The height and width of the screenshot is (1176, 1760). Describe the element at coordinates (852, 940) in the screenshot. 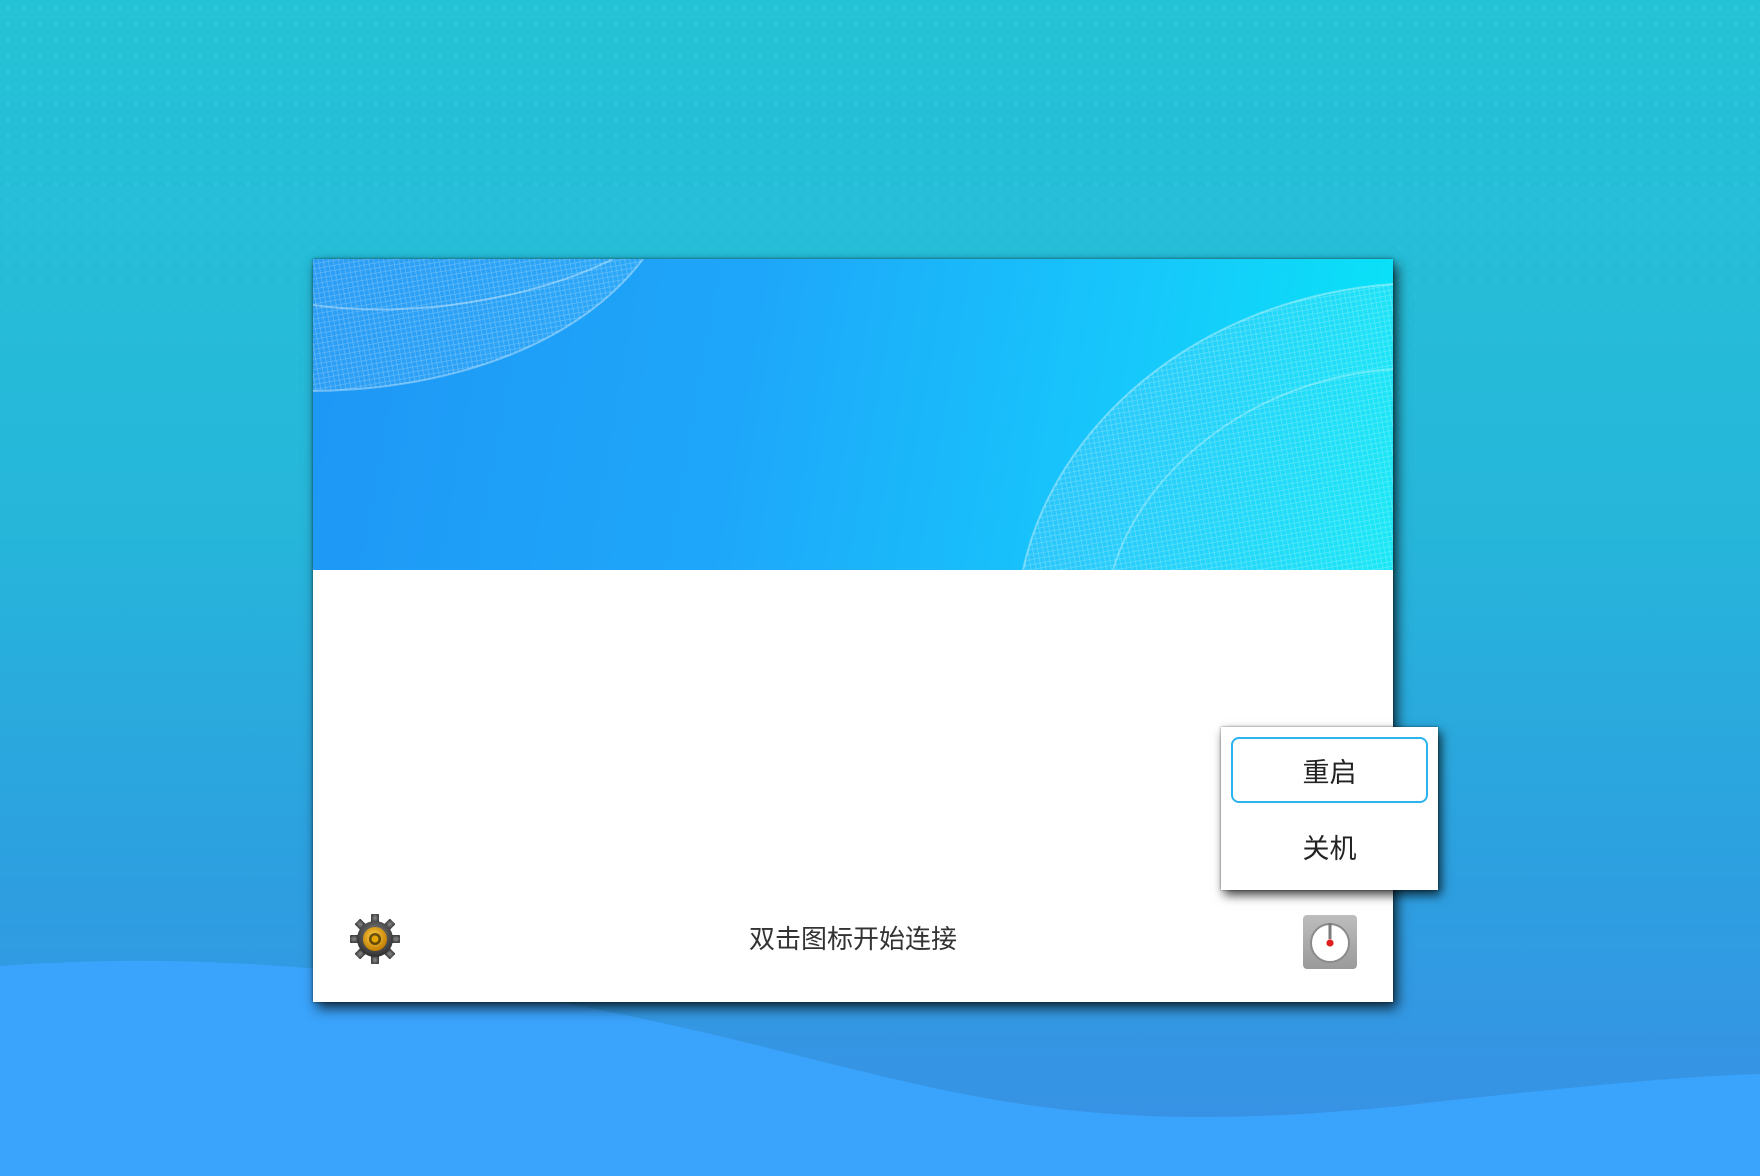

I see `connect-hint-text: 双击图标开始连接` at that location.